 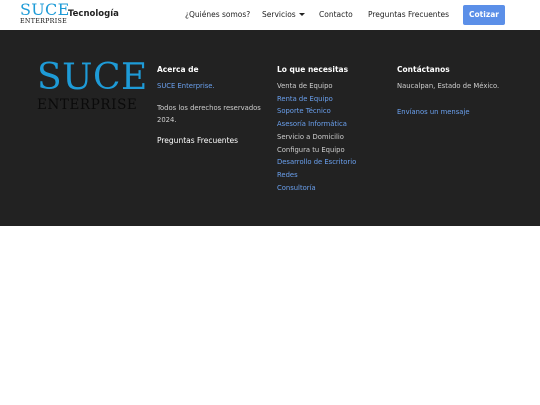 I want to click on footer-rights-line2: 2024., so click(x=167, y=120).